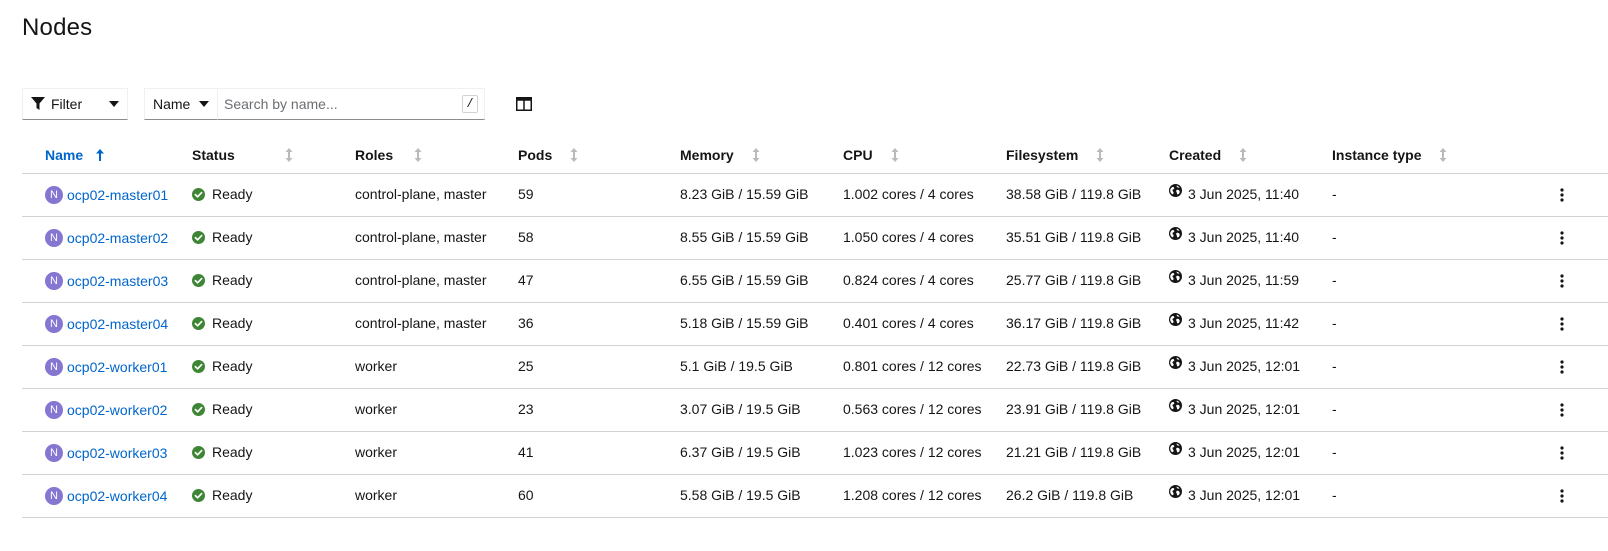 Image resolution: width=1608 pixels, height=551 pixels. Describe the element at coordinates (1244, 237) in the screenshot. I see `created-text: 3 Jun 2025, 11:40` at that location.